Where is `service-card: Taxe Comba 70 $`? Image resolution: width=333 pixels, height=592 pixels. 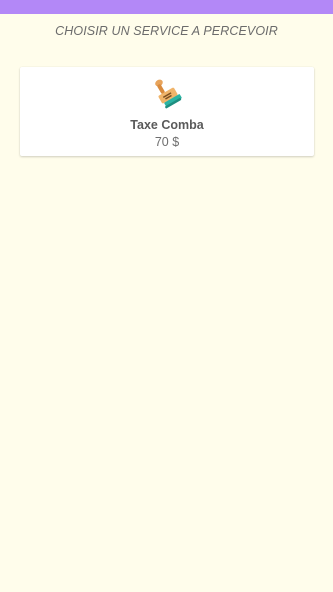 service-card: Taxe Comba 70 $ is located at coordinates (167, 111).